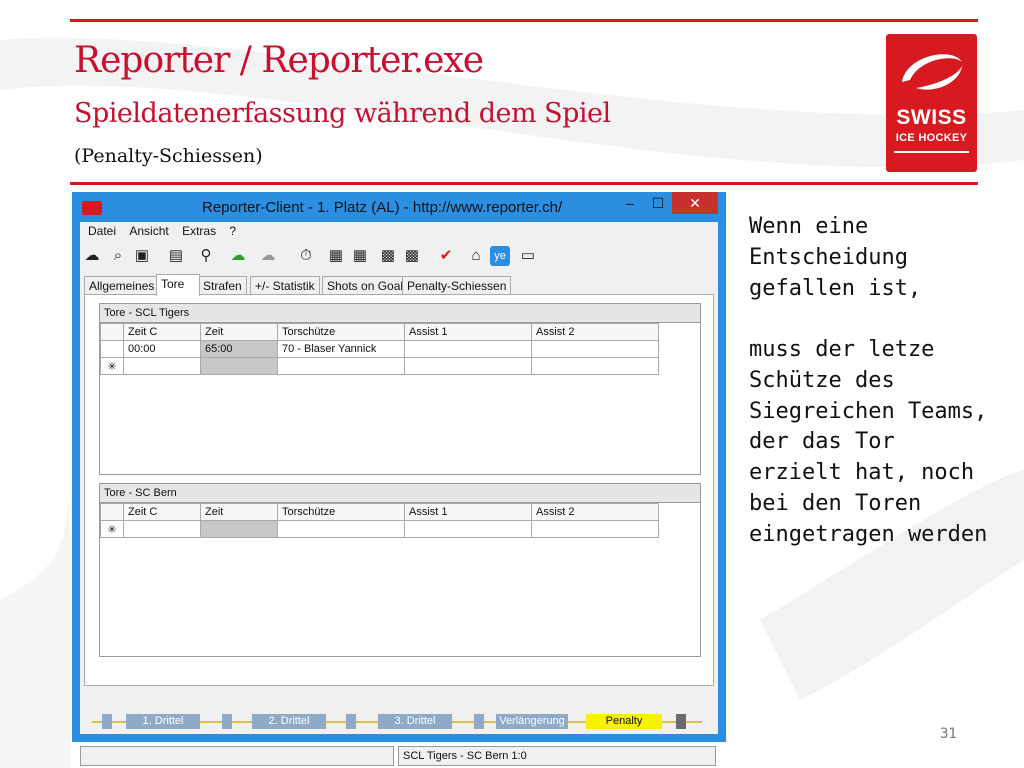 This screenshot has width=1024, height=768. I want to click on search-icon: ⌕, so click(118, 256).